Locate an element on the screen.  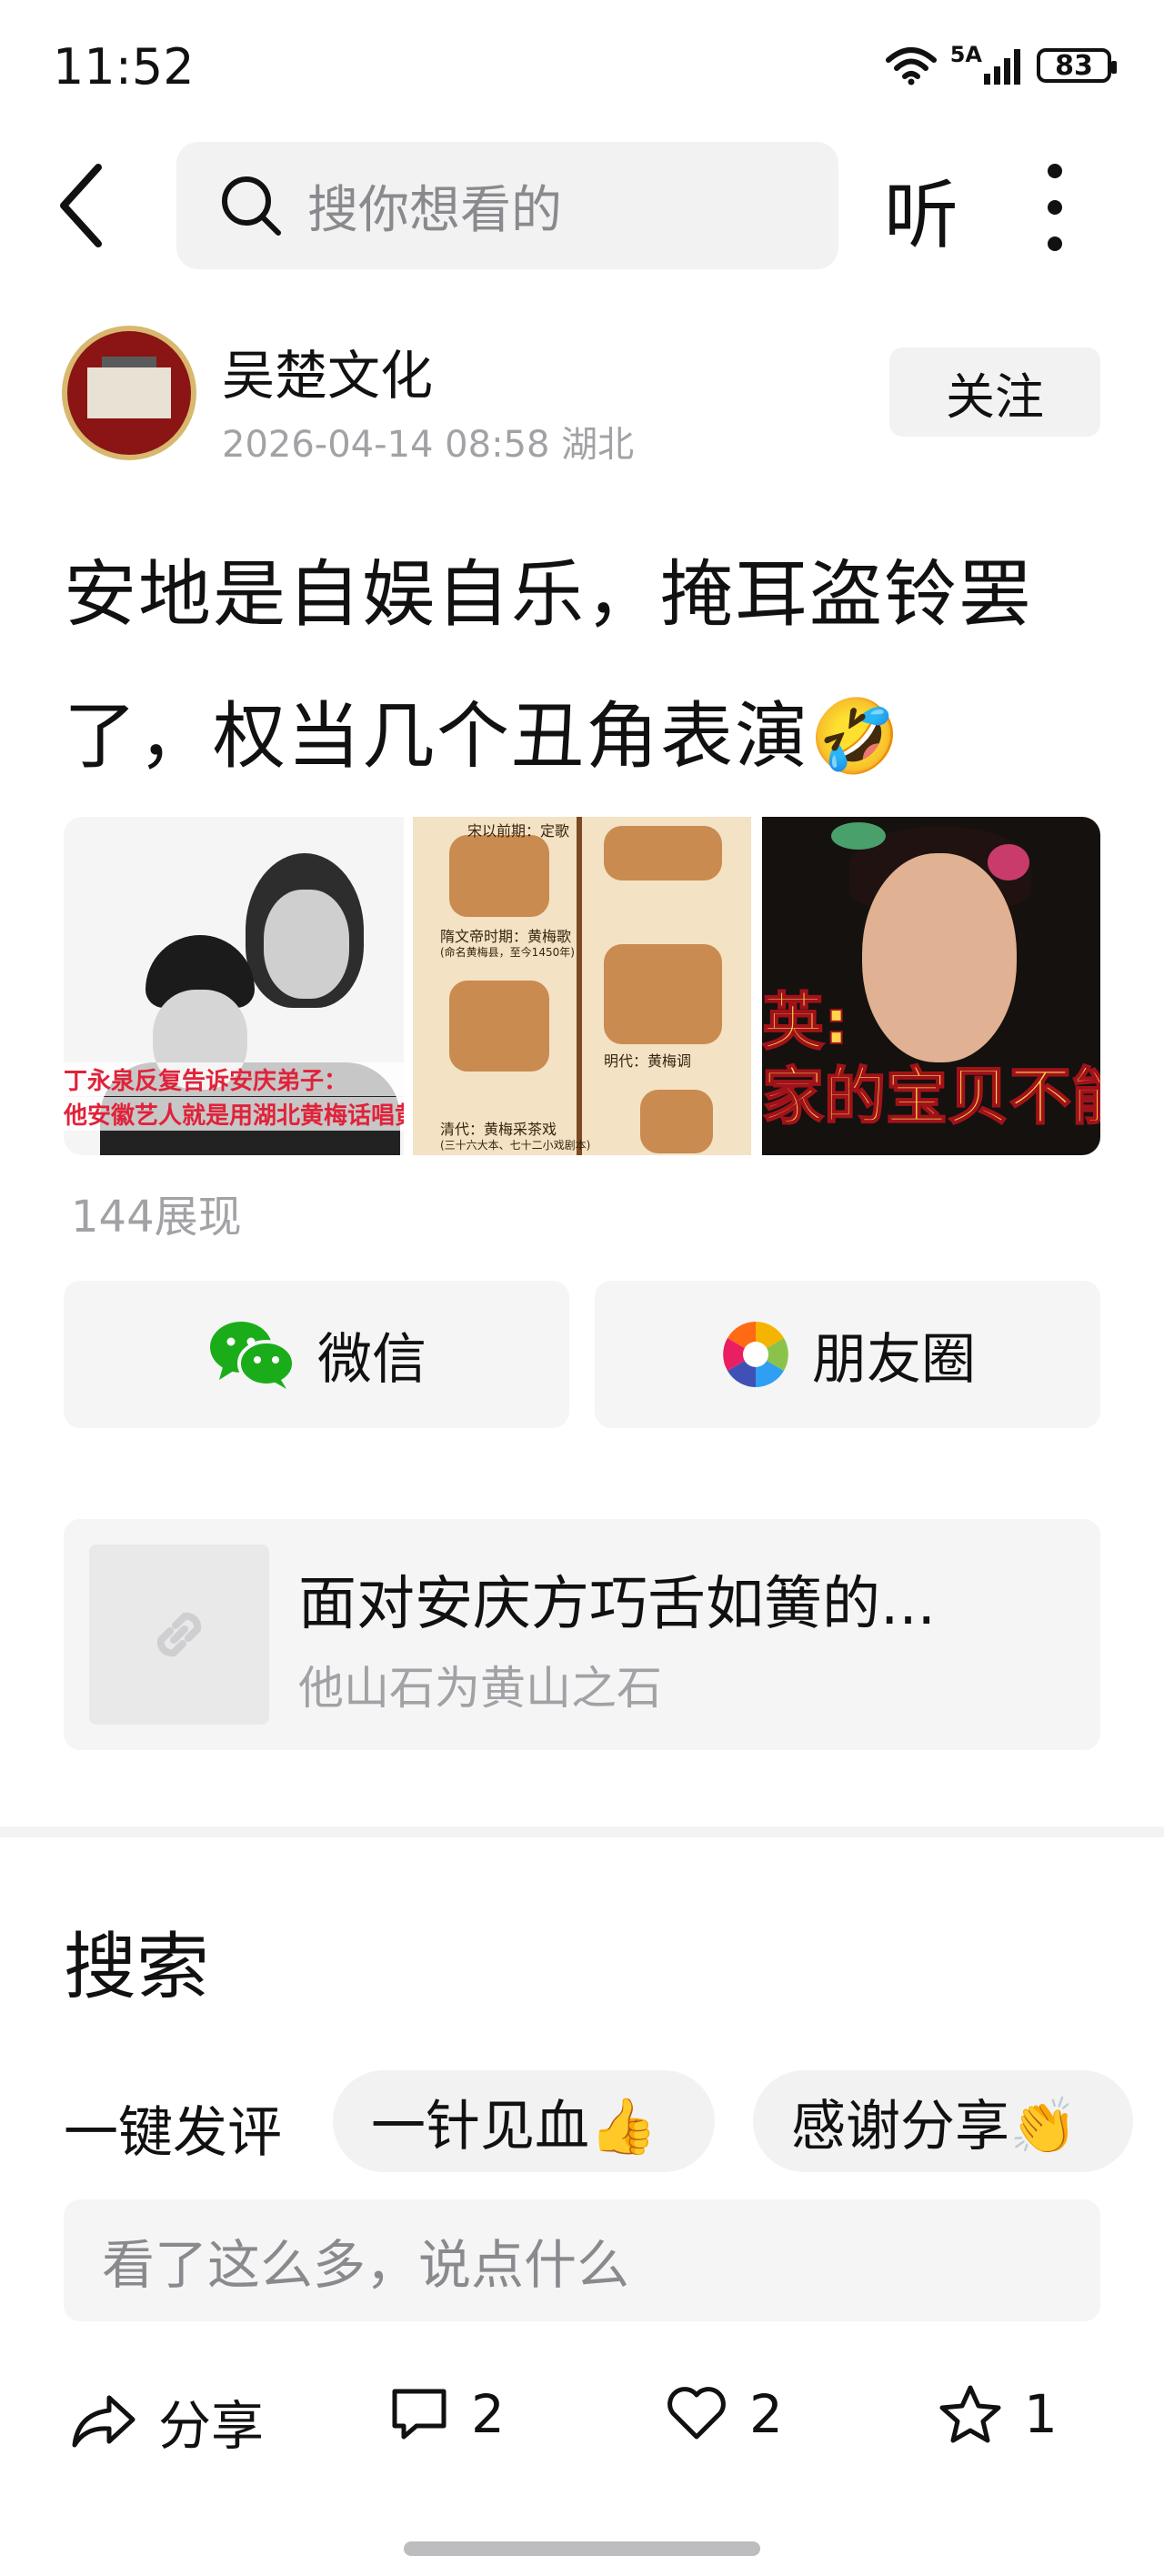
timeline-label: 宋以前期：定歌 is located at coordinates (518, 831).